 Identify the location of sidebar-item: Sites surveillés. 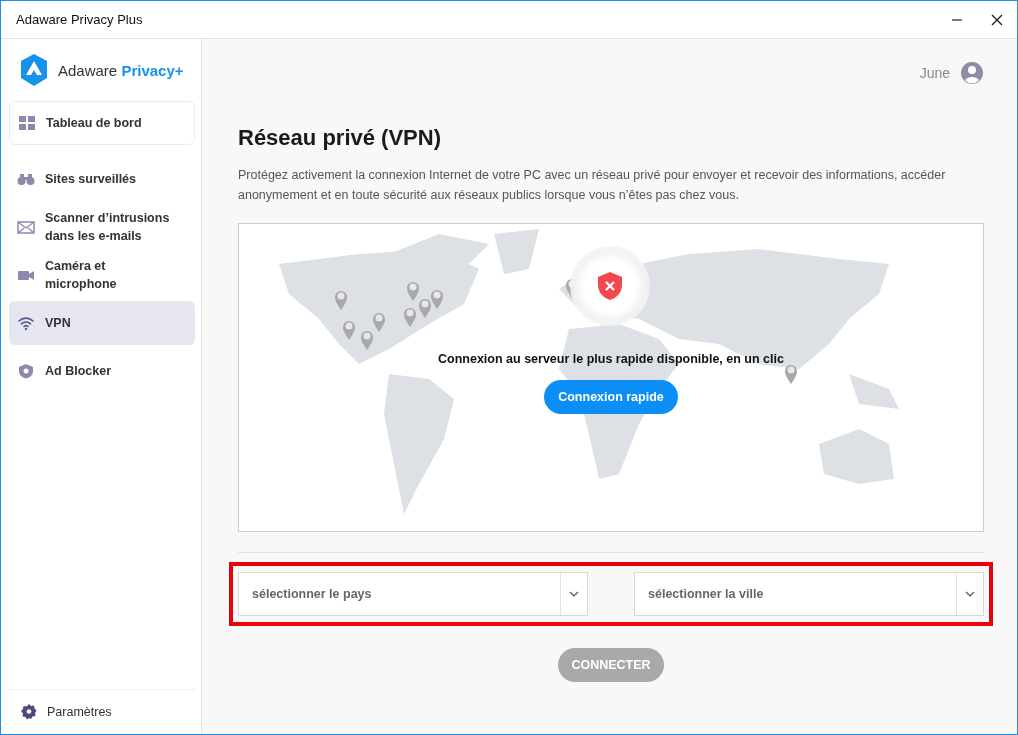
(102, 179).